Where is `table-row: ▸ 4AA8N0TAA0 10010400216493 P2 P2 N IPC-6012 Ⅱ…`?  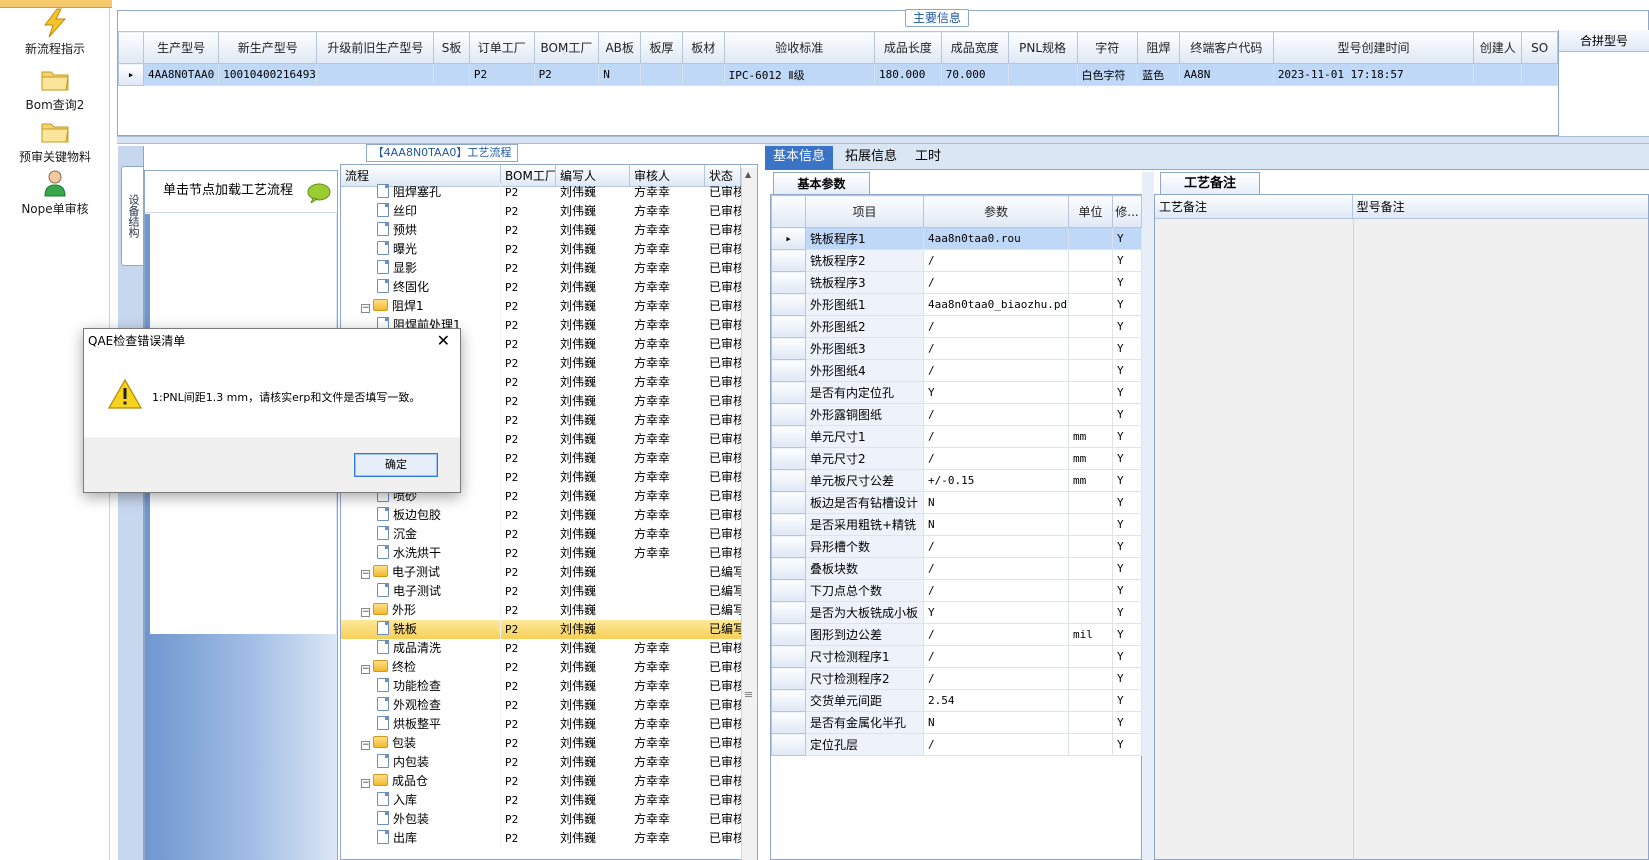
table-row: ▸ 4AA8N0TAA0 10010400216493 P2 P2 N IPC-6012 Ⅱ… is located at coordinates (837, 74).